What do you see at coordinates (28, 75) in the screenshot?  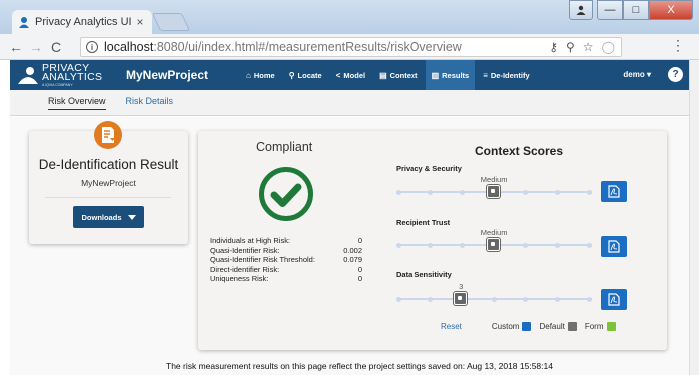 I see `logo-person-icon` at bounding box center [28, 75].